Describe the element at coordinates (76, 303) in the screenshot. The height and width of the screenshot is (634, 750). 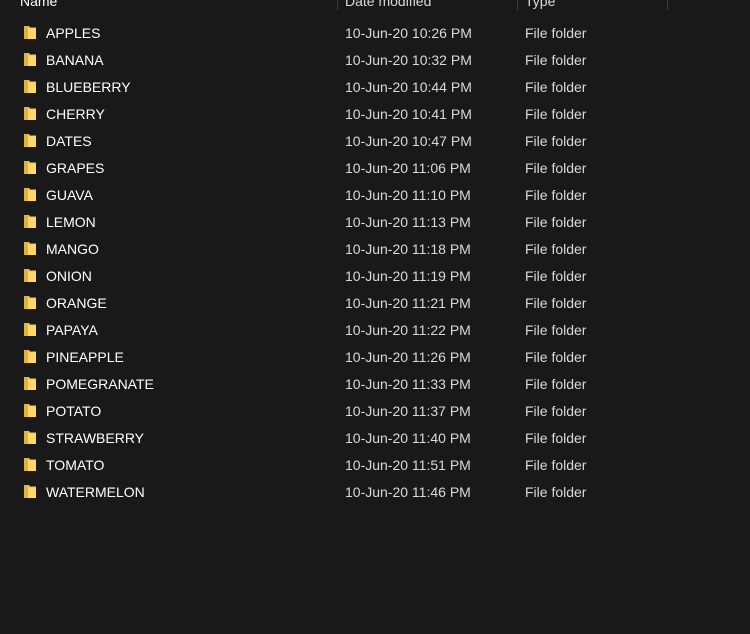
I see `file-name: ORANGE` at that location.